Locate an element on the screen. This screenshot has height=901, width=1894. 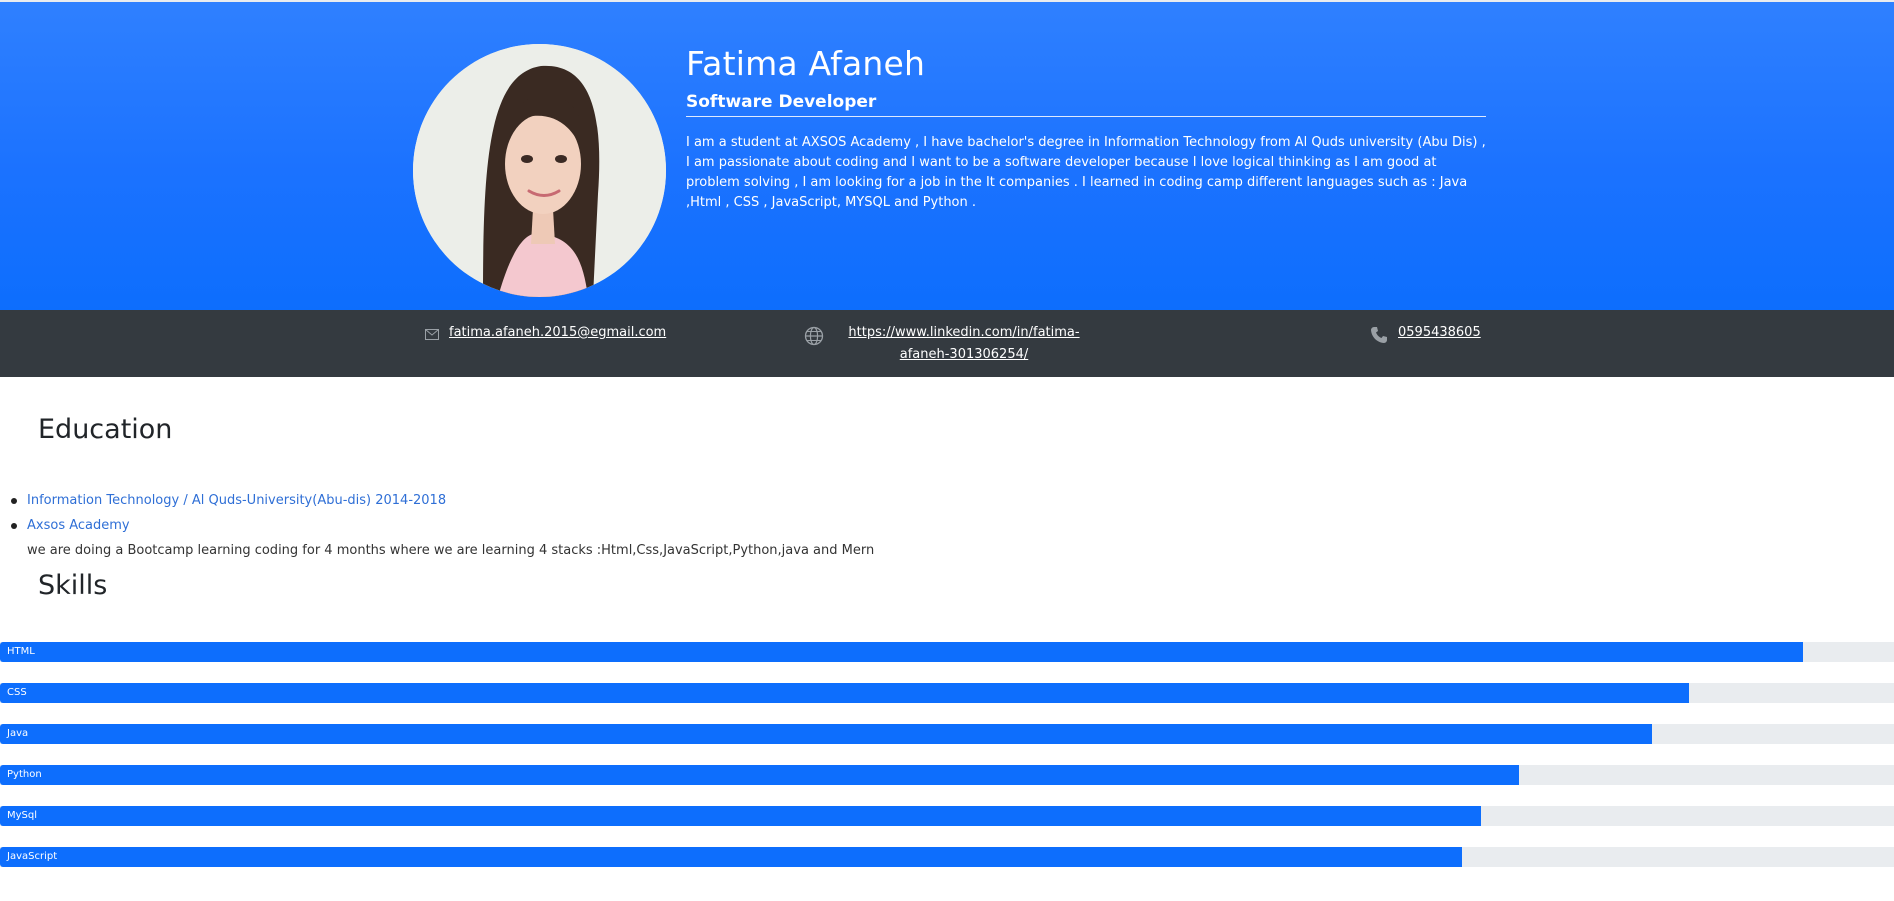
skill-bar-track: Java is located at coordinates (947, 734).